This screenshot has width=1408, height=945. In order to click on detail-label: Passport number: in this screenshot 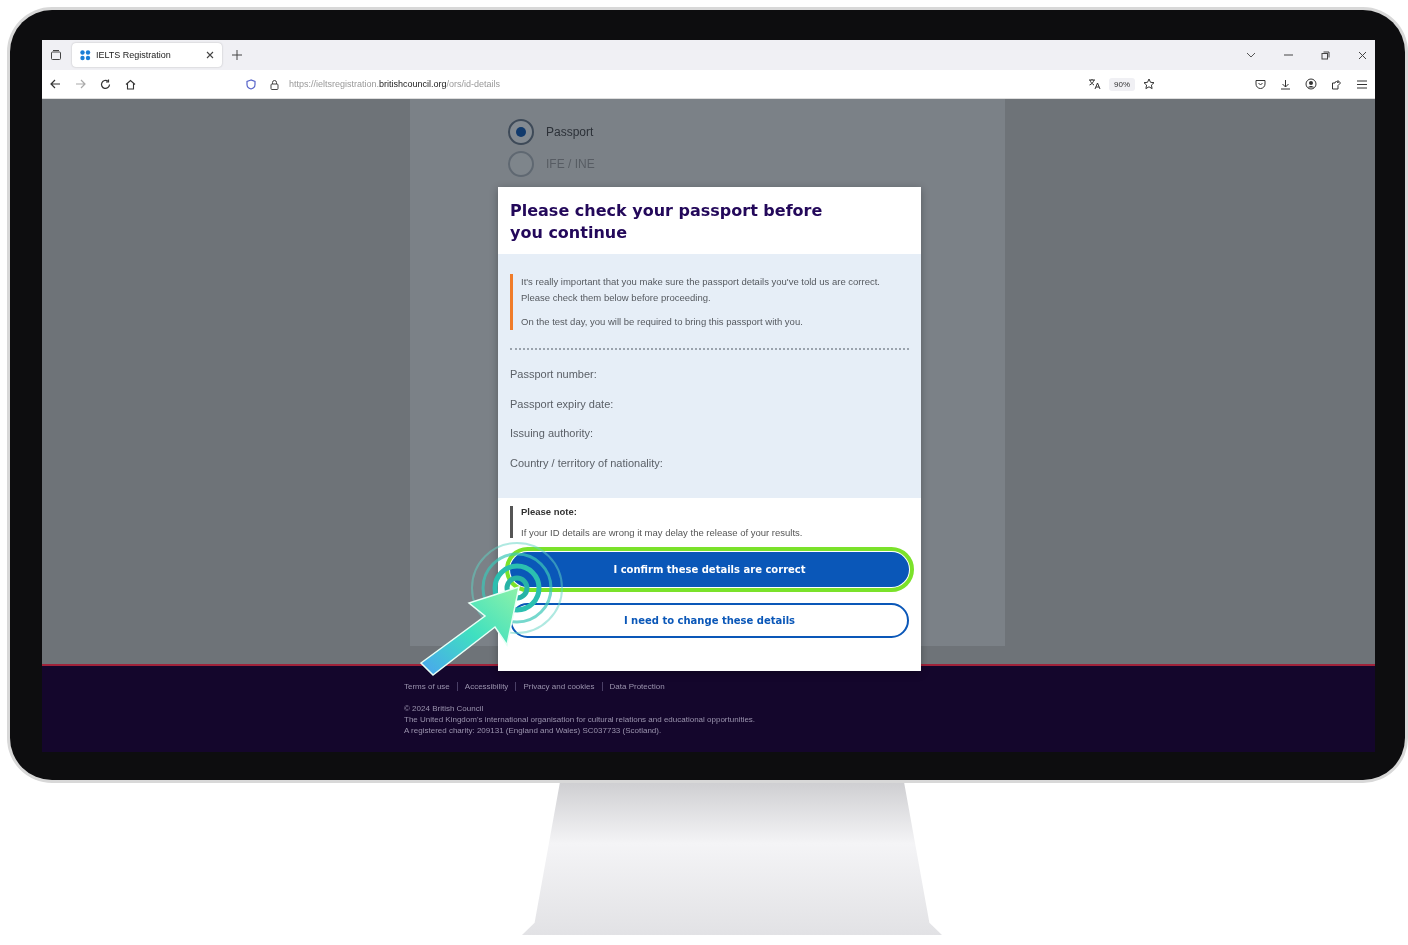, I will do `click(554, 374)`.